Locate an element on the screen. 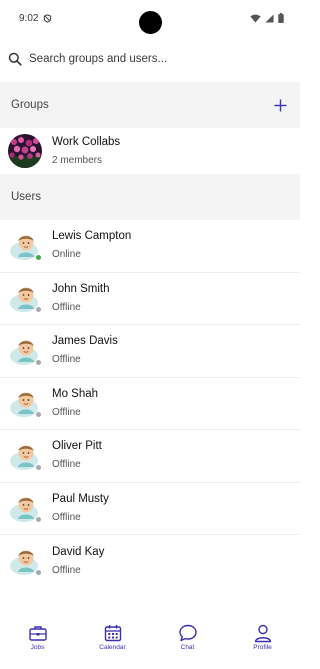 This screenshot has width=320, height=669. plus-icon is located at coordinates (280, 105).